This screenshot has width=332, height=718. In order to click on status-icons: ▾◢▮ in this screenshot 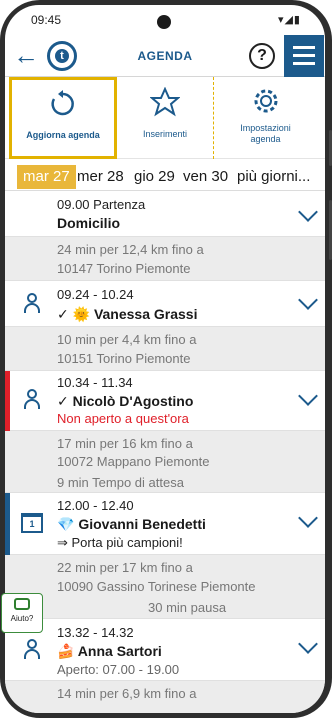, I will do `click(289, 20)`.